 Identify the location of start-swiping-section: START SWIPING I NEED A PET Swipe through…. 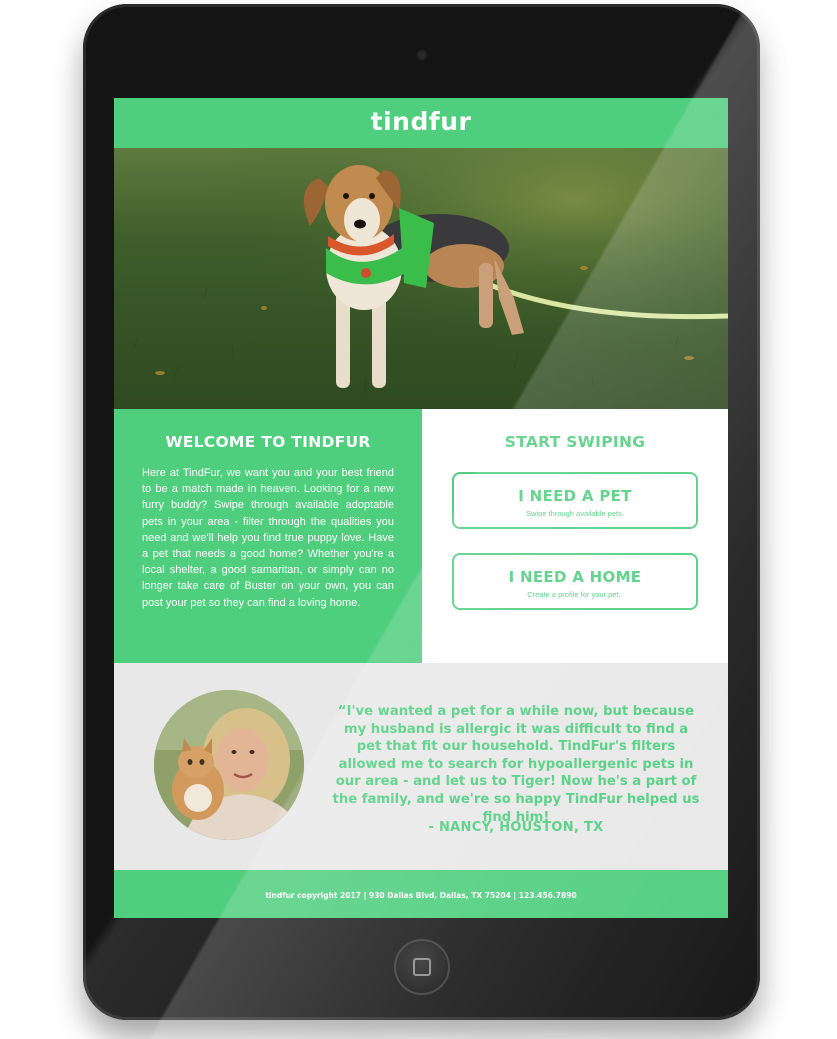
(575, 536).